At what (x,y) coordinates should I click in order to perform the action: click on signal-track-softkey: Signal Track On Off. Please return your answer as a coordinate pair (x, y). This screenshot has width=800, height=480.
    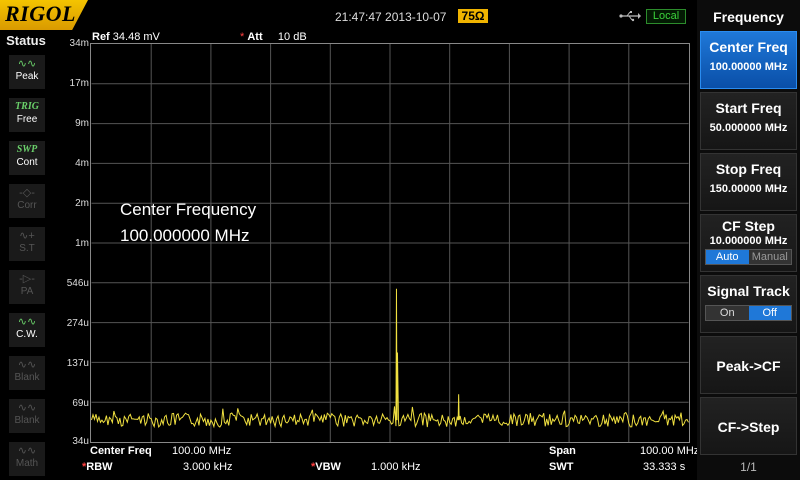
    Looking at the image, I should click on (748, 304).